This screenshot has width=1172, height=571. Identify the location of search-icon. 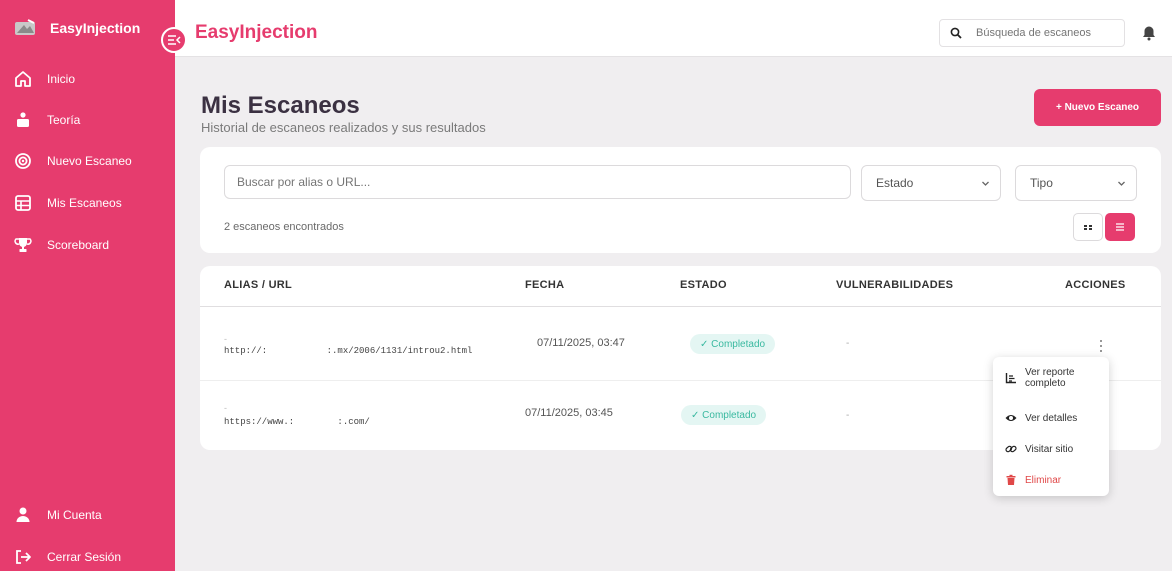
(956, 33).